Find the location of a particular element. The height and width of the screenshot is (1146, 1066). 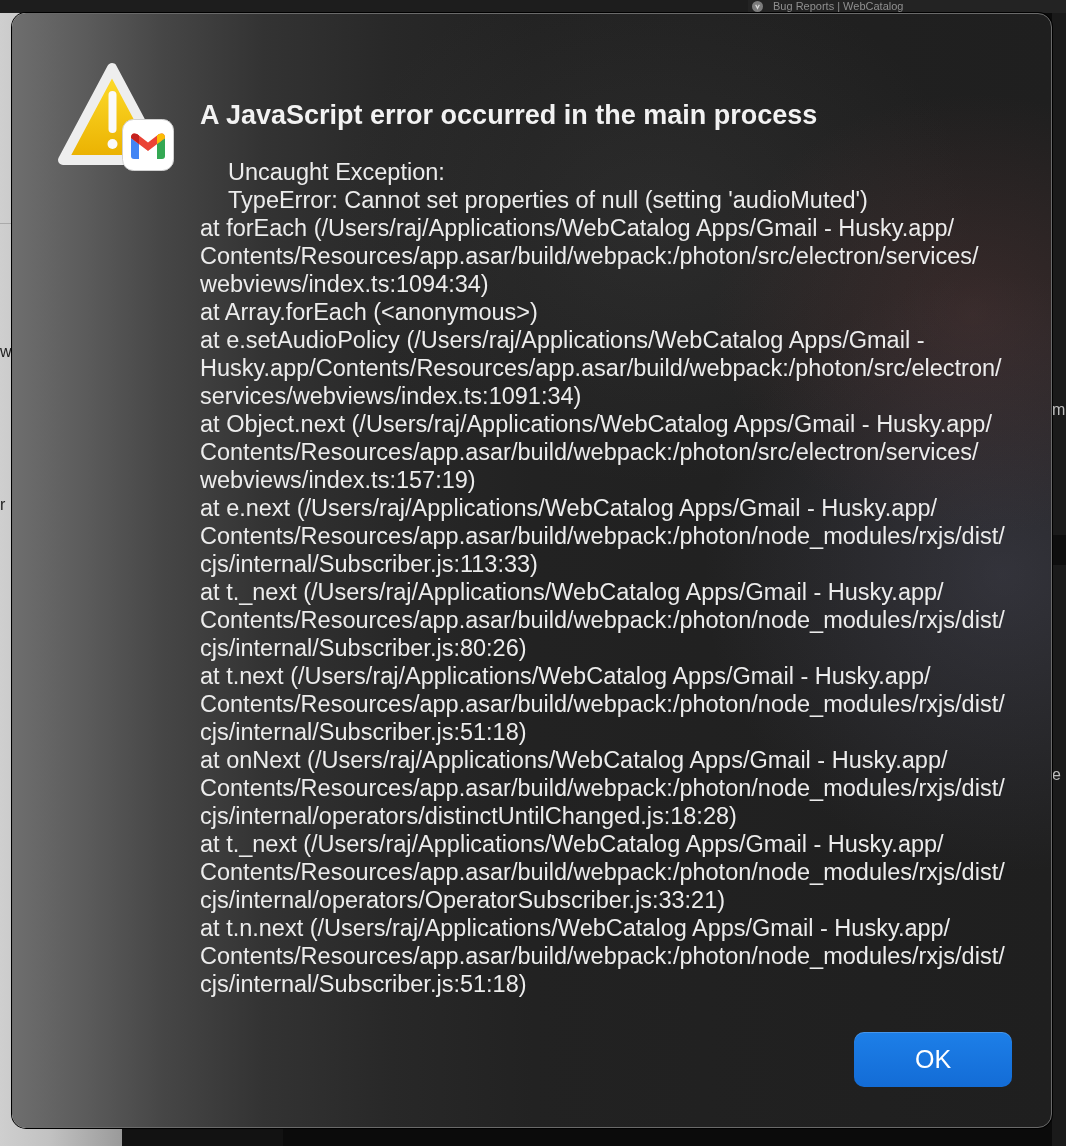

background-text: m is located at coordinates (1059, 410).